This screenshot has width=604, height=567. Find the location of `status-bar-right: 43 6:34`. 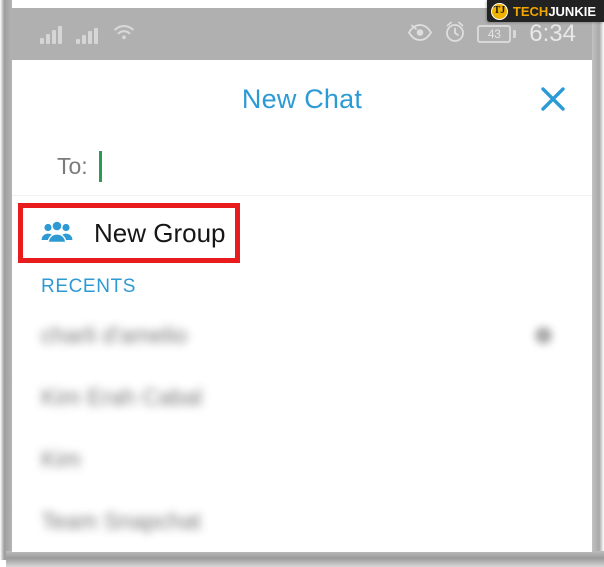

status-bar-right: 43 6:34 is located at coordinates (491, 34).